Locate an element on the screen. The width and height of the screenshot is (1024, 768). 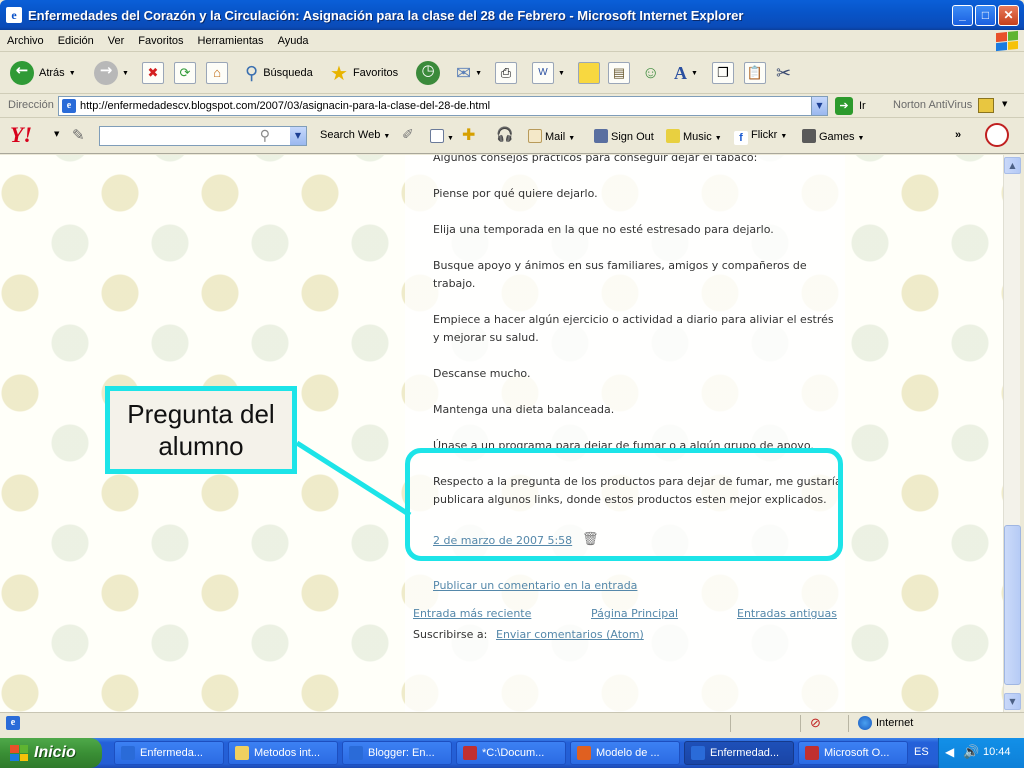
messenger-button: ☺ is located at coordinates (650, 73).